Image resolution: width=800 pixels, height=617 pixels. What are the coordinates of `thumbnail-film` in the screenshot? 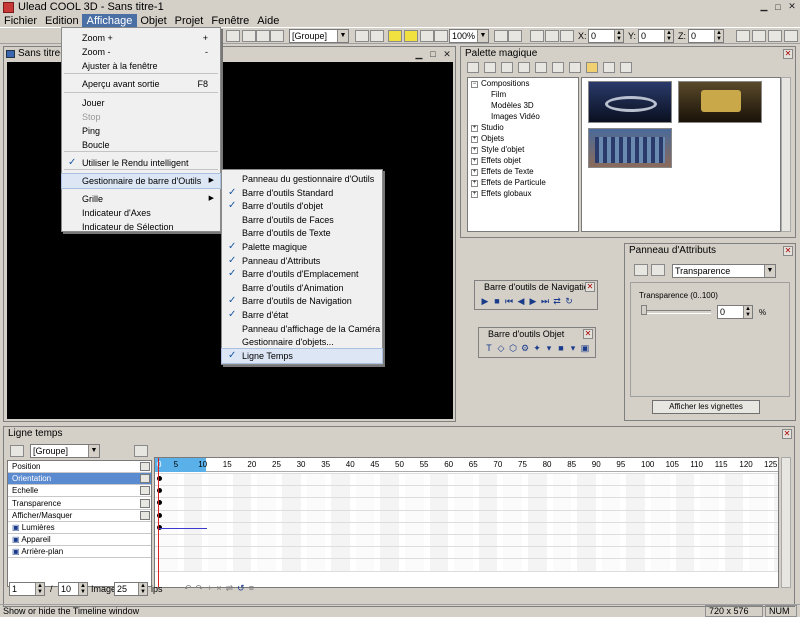 It's located at (630, 102).